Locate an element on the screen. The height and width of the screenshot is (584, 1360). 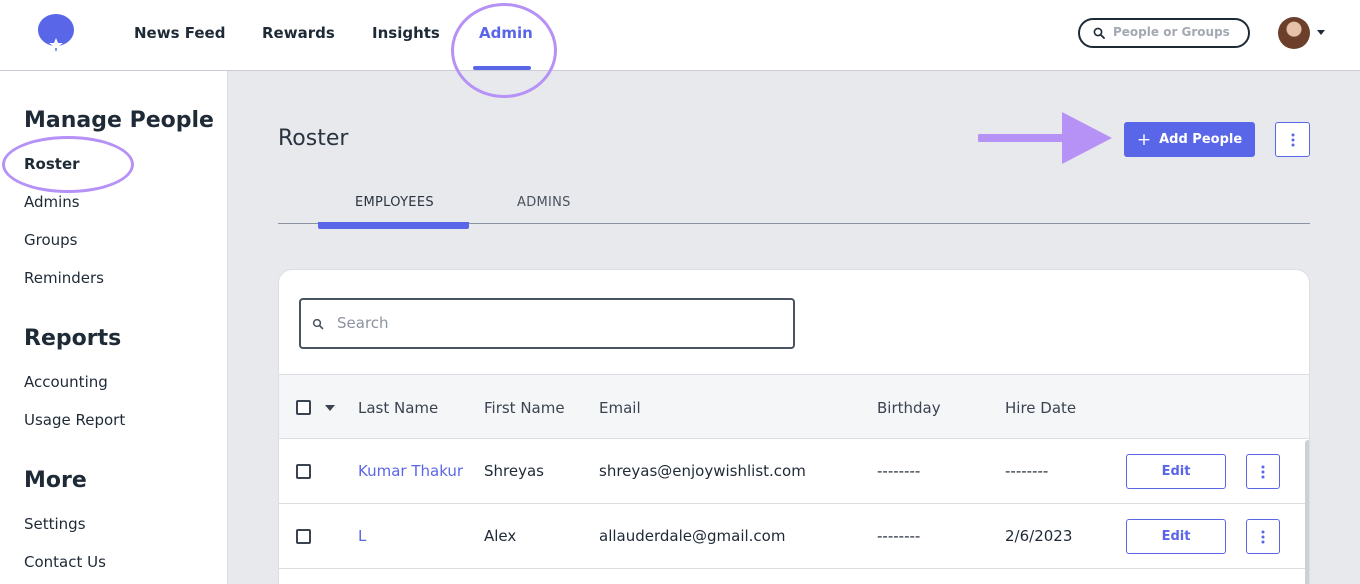
highlight-circle-admin is located at coordinates (504, 50).